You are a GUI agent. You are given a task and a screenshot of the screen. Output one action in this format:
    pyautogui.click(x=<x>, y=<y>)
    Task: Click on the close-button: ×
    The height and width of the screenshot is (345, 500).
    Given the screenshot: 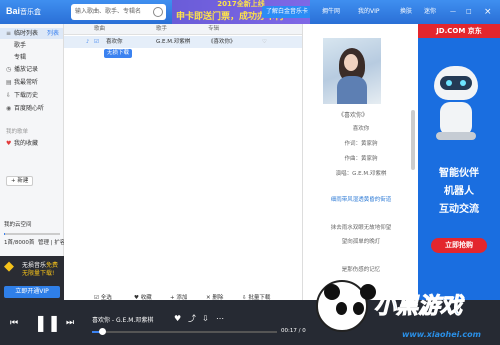 What is the action you would take?
    pyautogui.click(x=488, y=12)
    